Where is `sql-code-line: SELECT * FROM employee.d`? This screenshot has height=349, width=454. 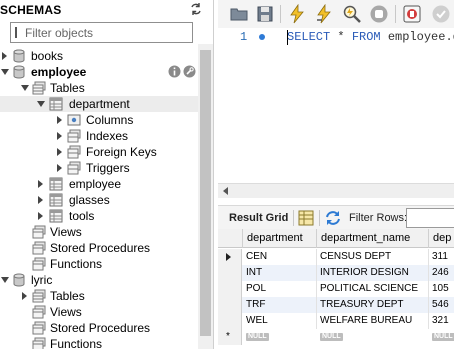
sql-code-line: SELECT * FROM employee.d is located at coordinates (370, 37).